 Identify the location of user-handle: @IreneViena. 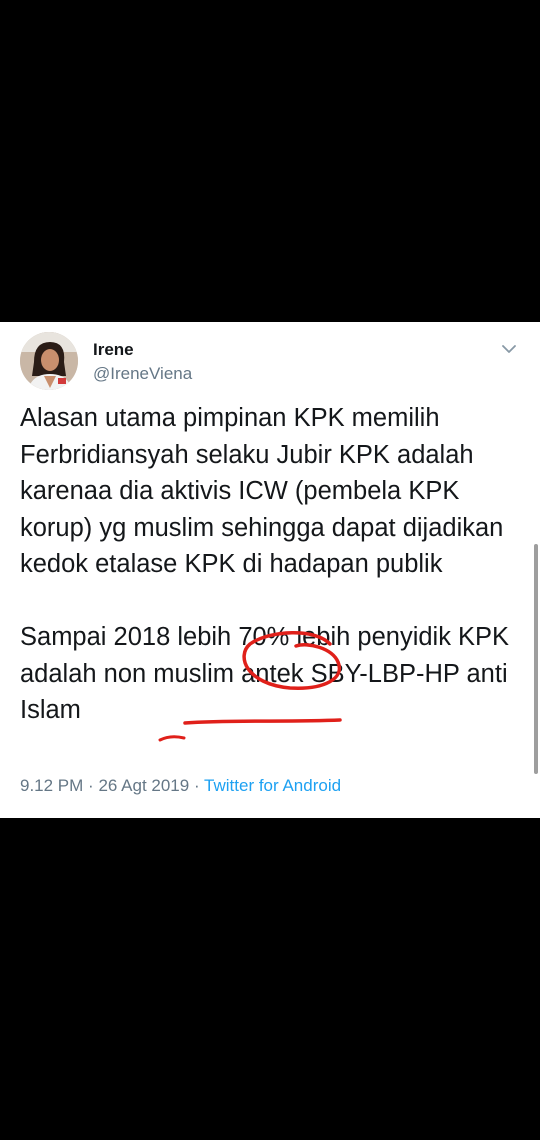
(142, 374).